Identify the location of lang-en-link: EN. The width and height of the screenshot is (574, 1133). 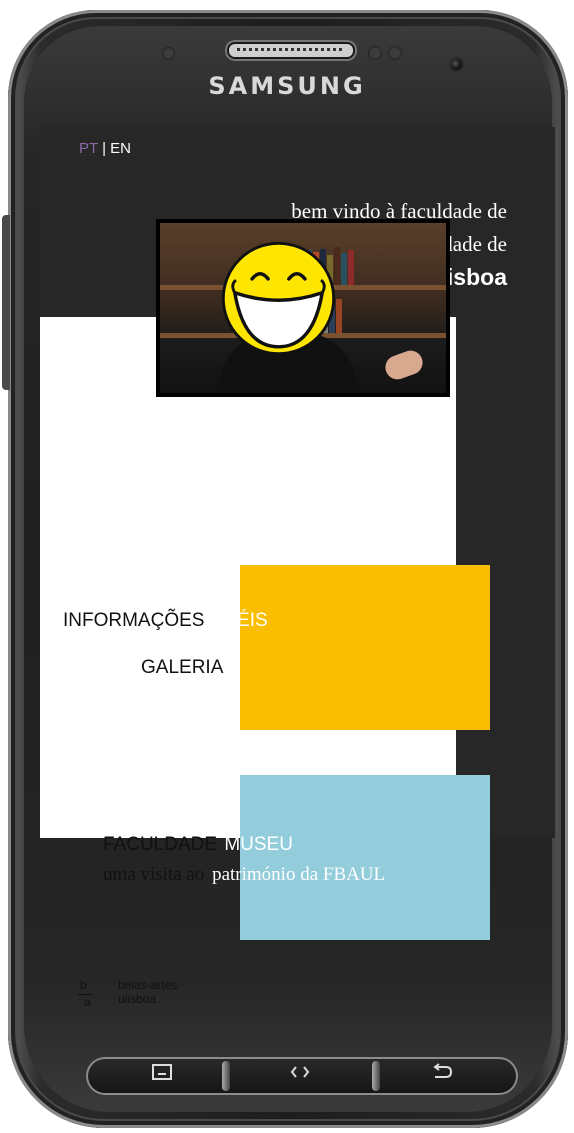
(120, 148).